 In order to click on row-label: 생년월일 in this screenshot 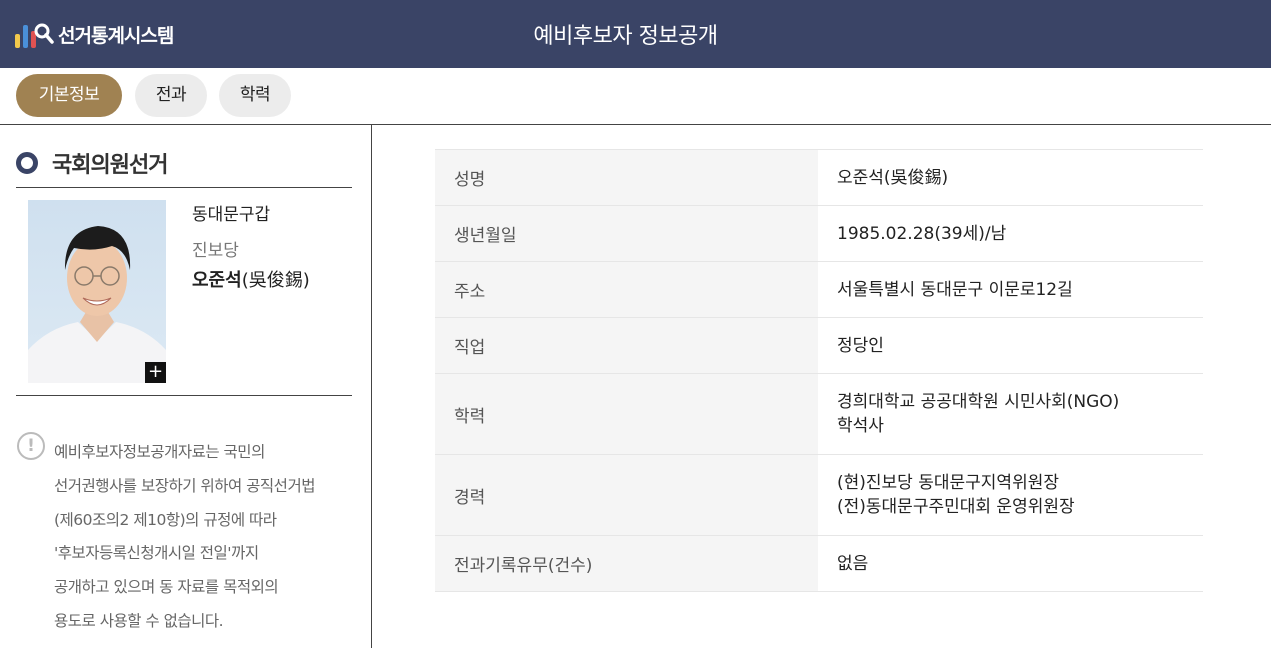, I will do `click(626, 233)`.